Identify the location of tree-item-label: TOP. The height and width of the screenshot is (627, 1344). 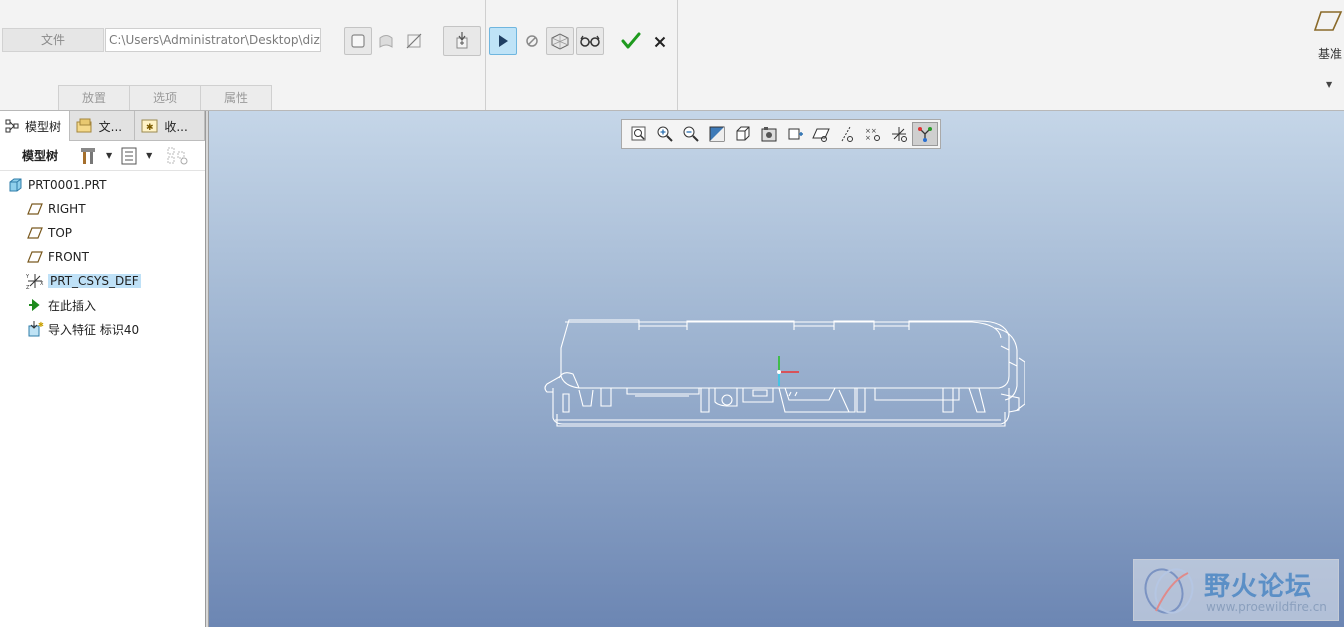
(60, 233).